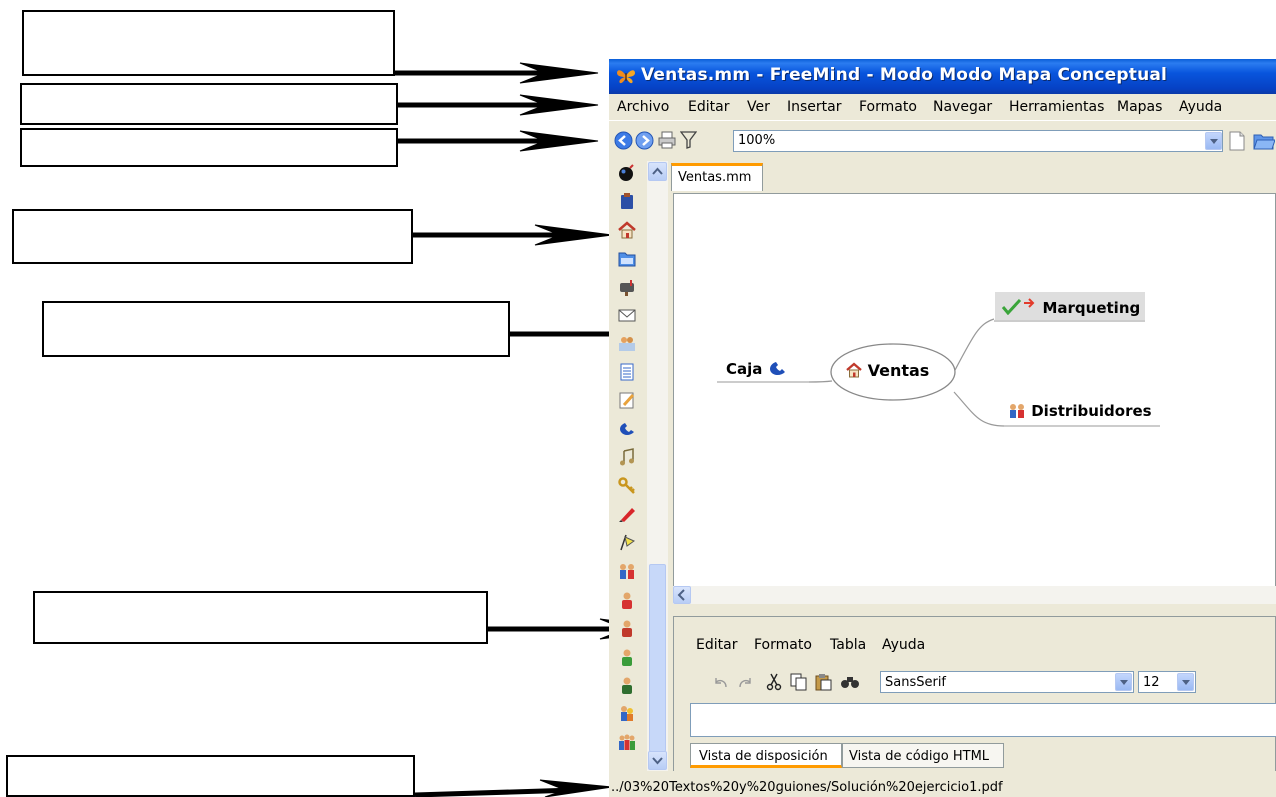 The height and width of the screenshot is (797, 1276). Describe the element at coordinates (688, 140) in the screenshot. I see `filter-icon` at that location.